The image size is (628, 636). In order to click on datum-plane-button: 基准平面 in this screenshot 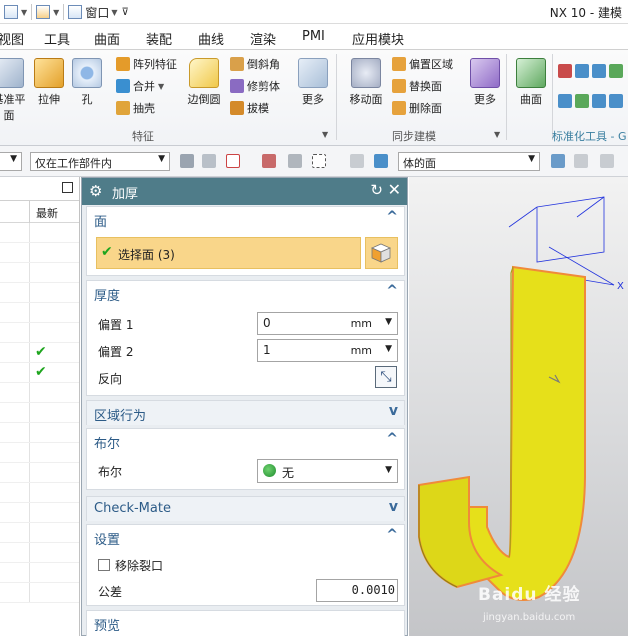, I will do `click(13, 90)`.